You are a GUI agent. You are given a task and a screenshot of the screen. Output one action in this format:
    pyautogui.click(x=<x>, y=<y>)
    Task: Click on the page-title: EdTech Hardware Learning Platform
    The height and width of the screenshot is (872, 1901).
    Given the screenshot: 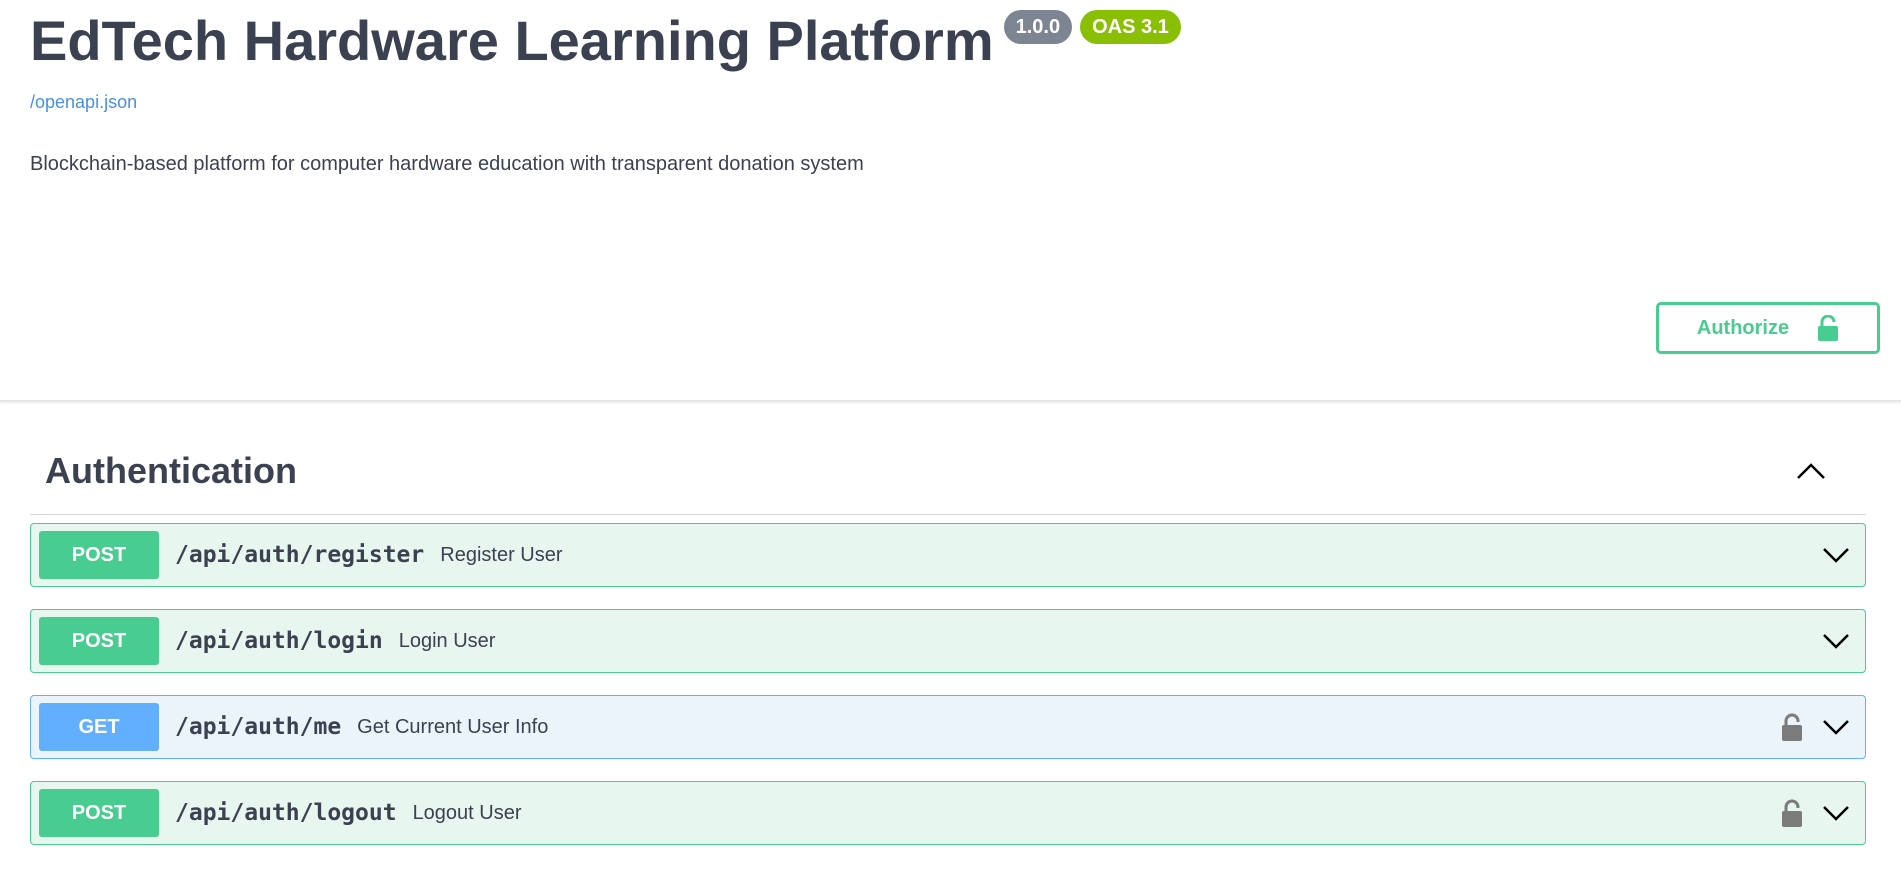 What is the action you would take?
    pyautogui.click(x=512, y=40)
    